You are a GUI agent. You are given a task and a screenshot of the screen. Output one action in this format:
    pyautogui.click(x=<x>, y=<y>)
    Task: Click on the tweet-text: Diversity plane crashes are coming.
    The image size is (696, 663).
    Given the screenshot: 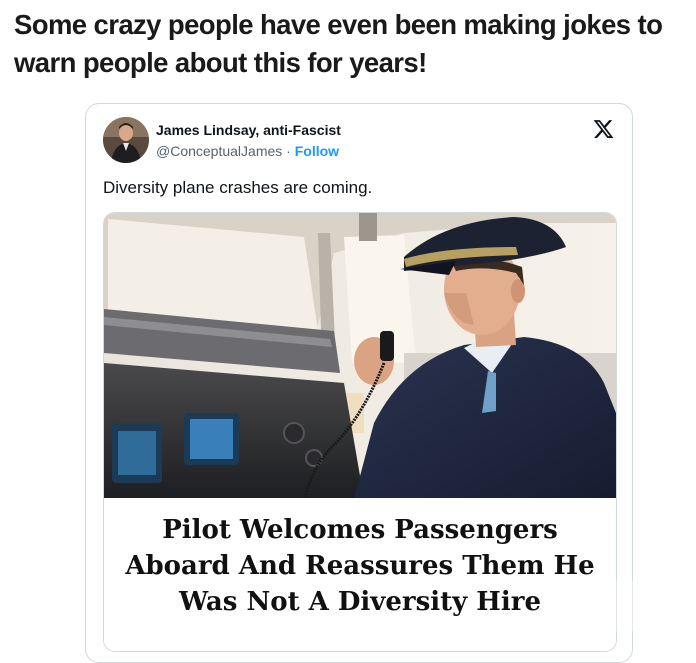 What is the action you would take?
    pyautogui.click(x=238, y=187)
    